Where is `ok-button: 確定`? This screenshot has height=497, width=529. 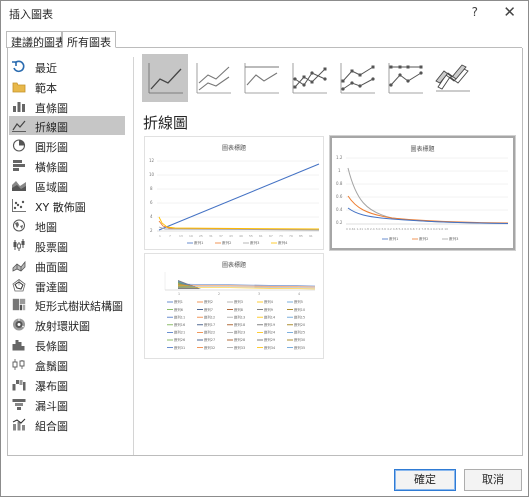
ok-button: 確定 is located at coordinates (425, 480).